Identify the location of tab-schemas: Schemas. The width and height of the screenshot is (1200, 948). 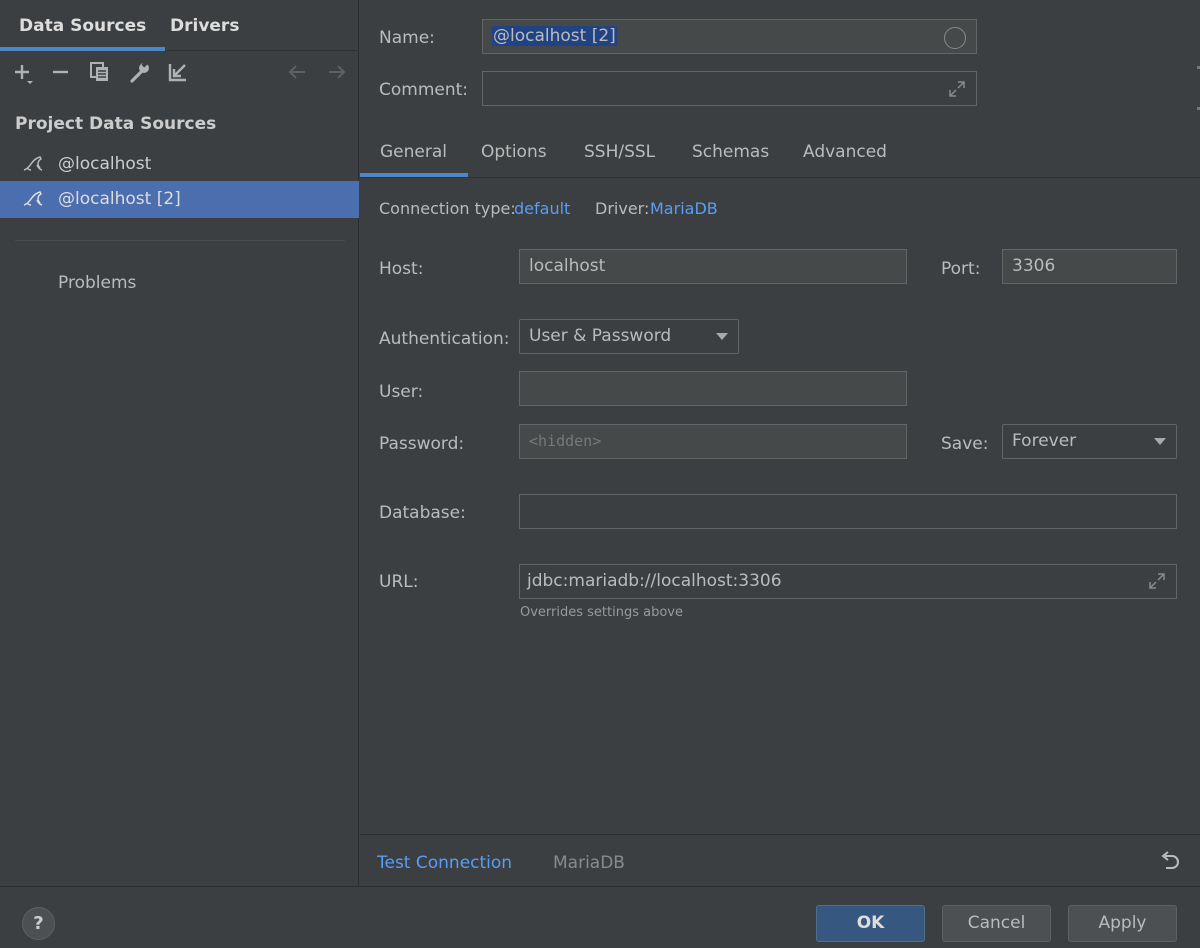
(730, 152).